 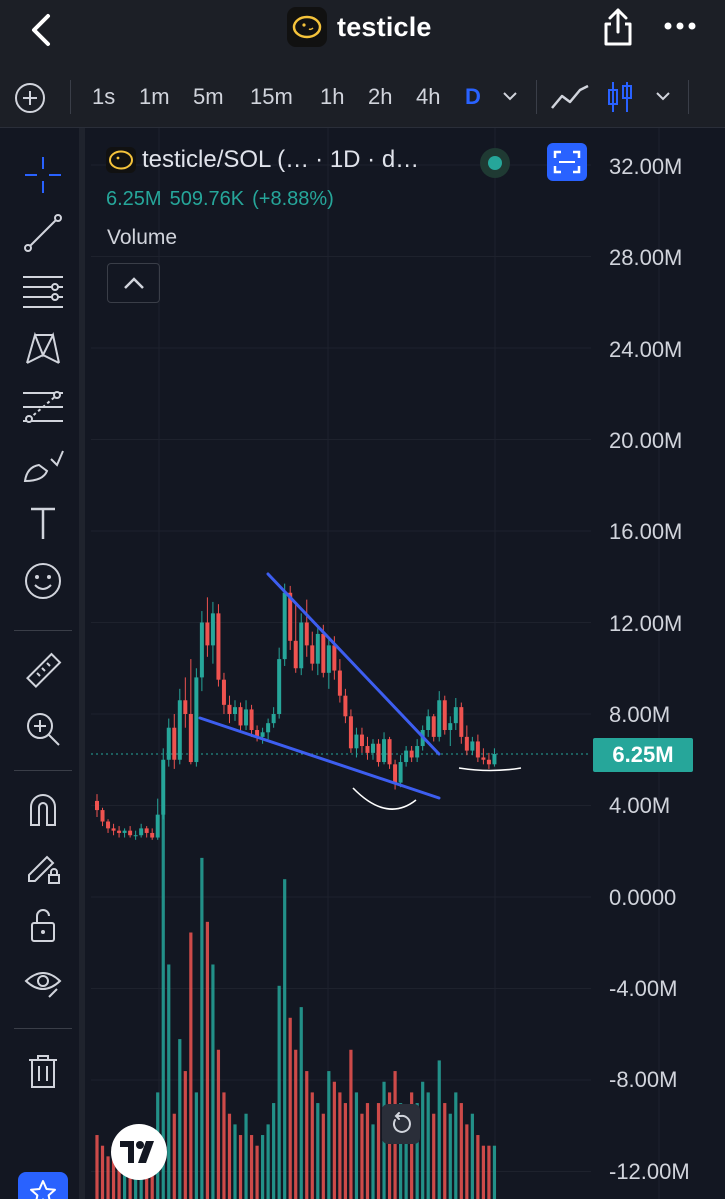 I want to click on text-icon, so click(x=43, y=523).